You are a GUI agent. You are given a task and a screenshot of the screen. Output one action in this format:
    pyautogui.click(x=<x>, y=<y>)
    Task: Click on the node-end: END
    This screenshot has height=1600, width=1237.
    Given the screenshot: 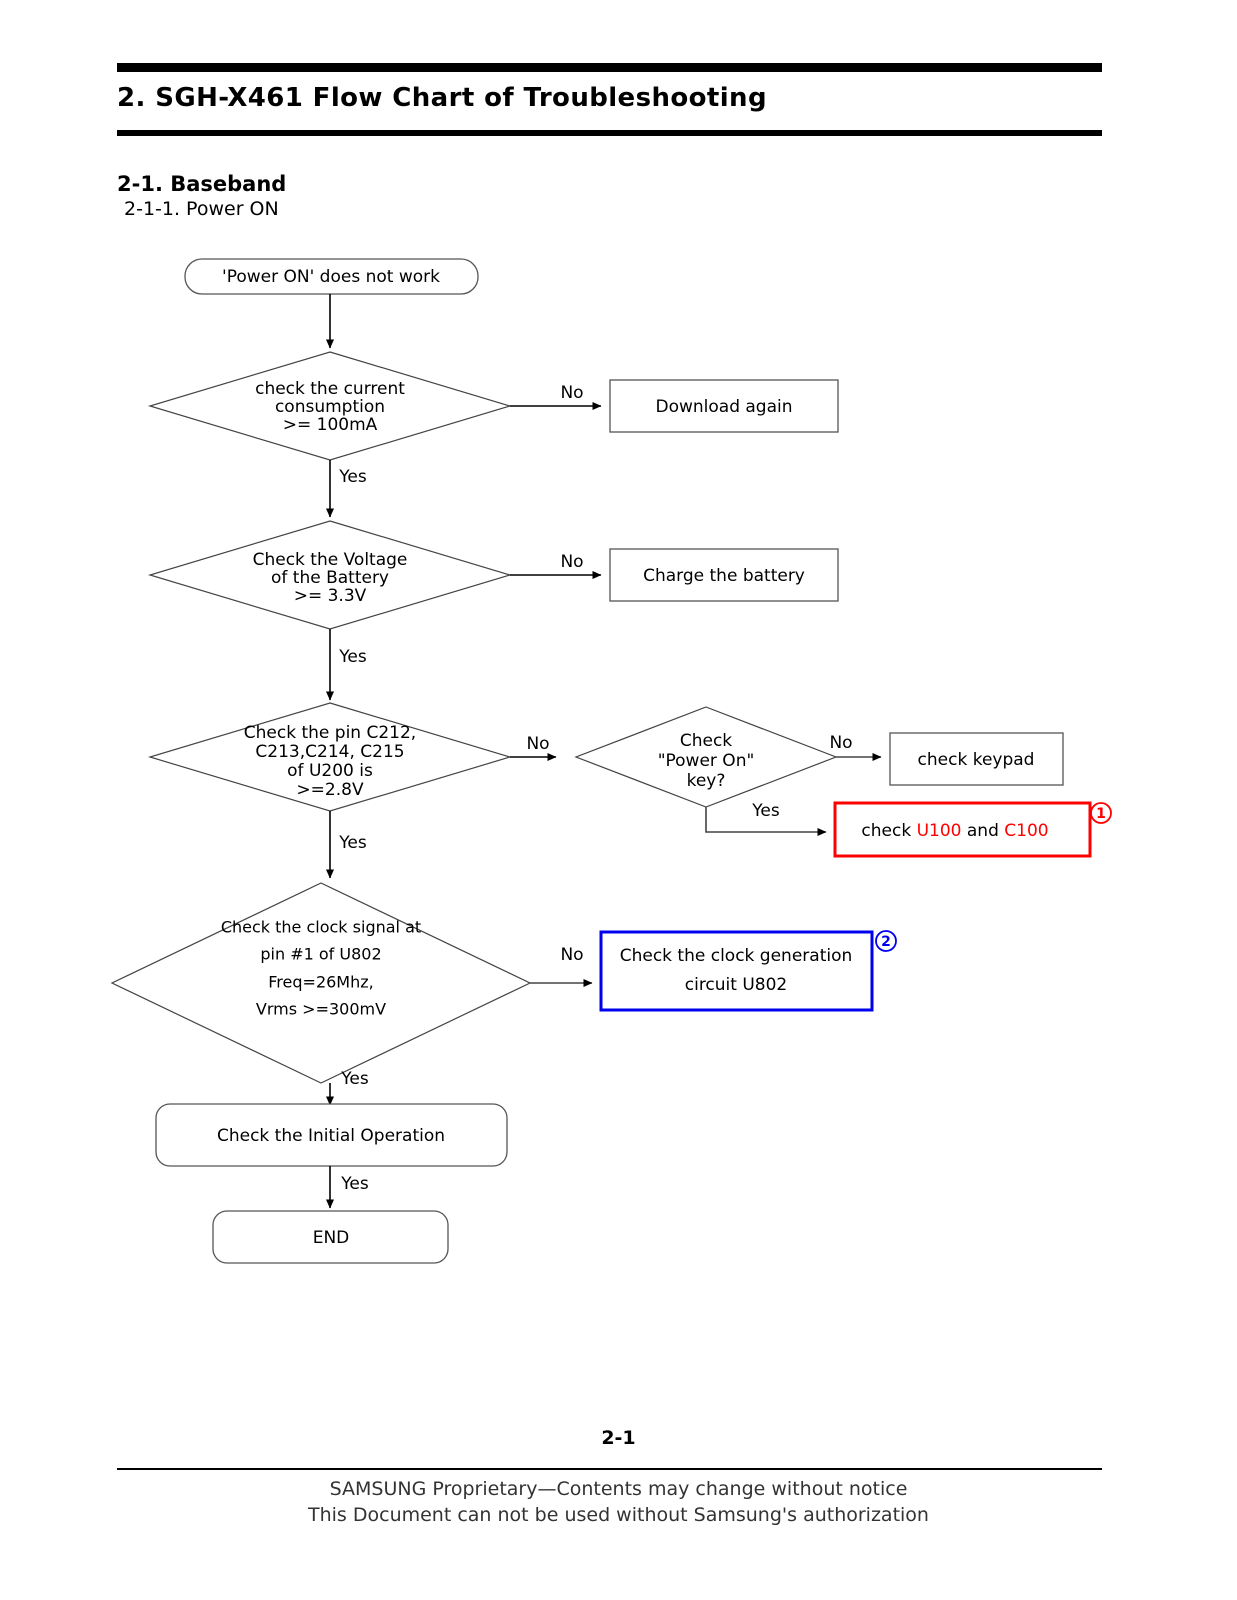 What is the action you would take?
    pyautogui.click(x=330, y=1237)
    